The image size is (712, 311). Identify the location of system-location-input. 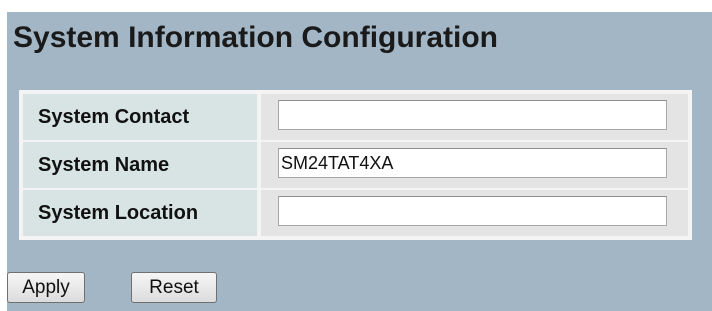
(472, 211).